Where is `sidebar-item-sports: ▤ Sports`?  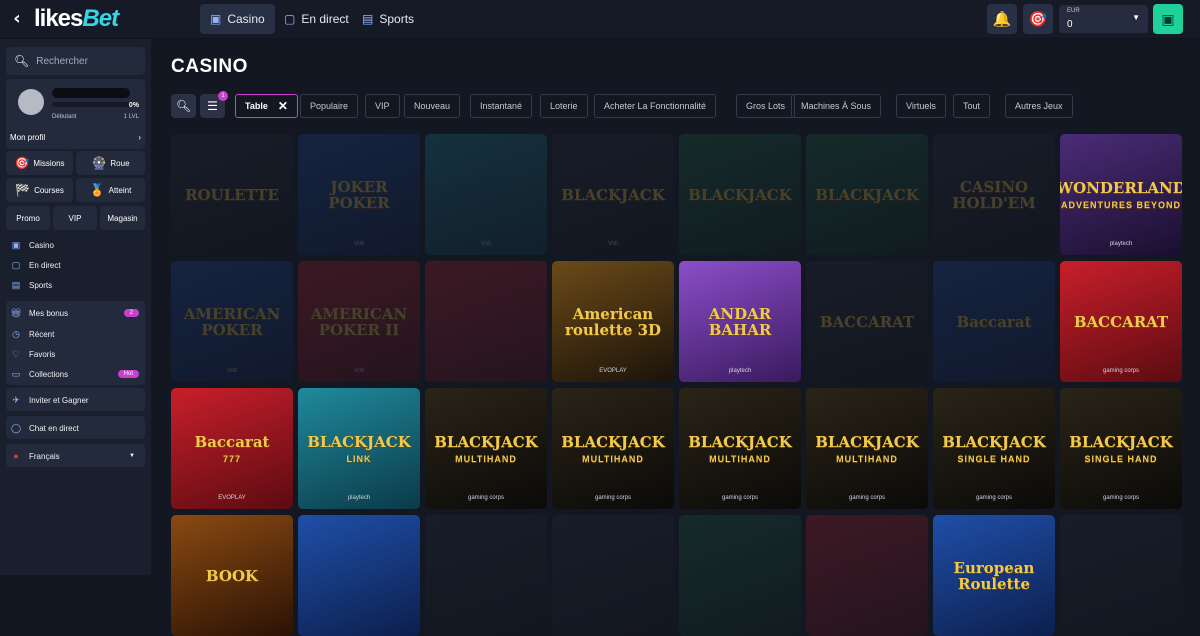 sidebar-item-sports: ▤ Sports is located at coordinates (75, 285).